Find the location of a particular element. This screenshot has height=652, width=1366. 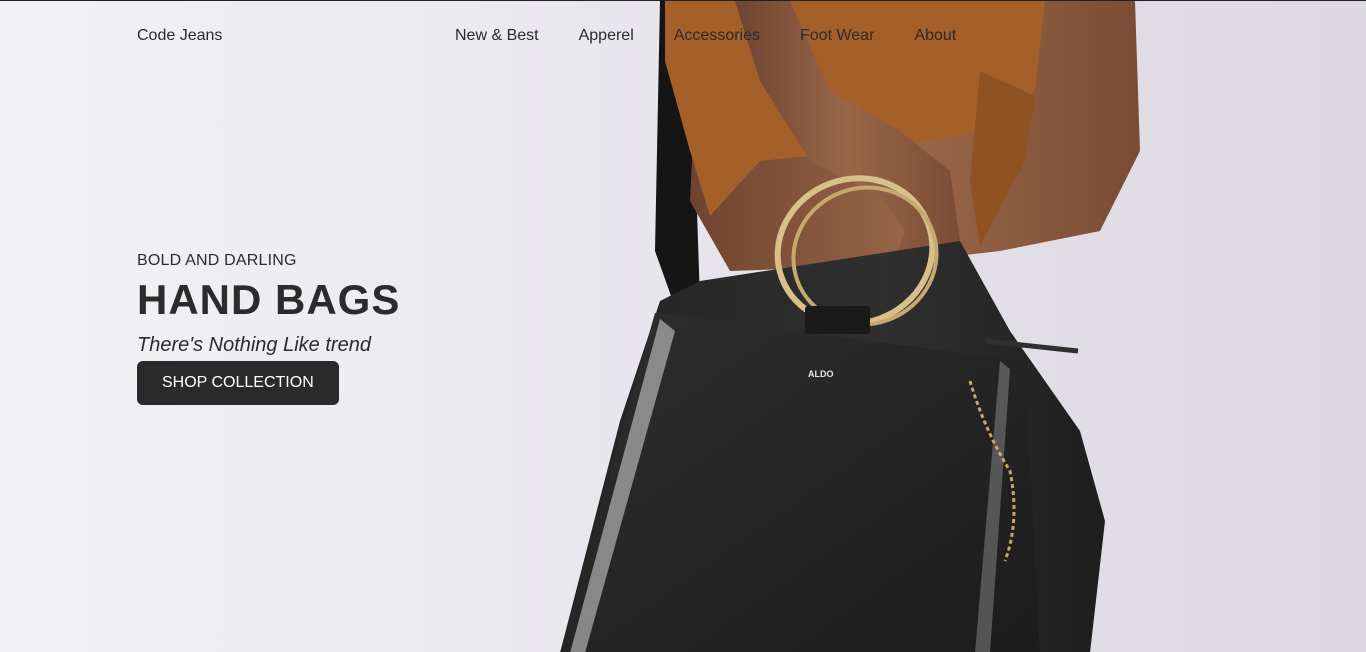

nav-link-foot-wear: Foot Wear is located at coordinates (837, 35).